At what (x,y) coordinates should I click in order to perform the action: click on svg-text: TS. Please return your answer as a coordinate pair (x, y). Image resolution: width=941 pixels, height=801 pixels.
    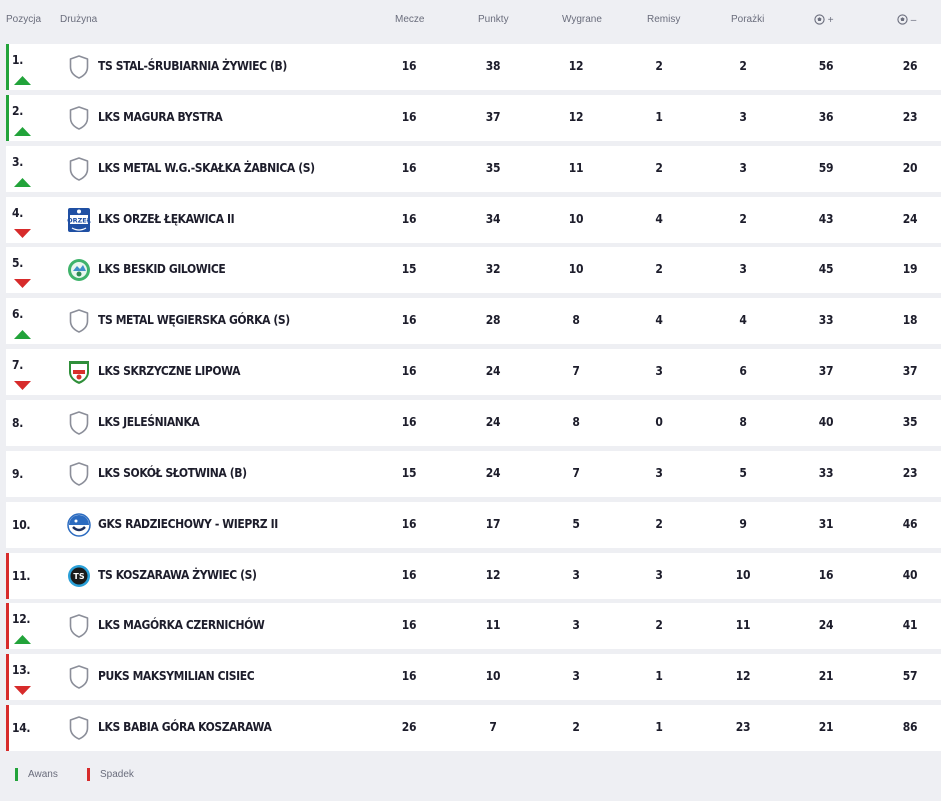
    Looking at the image, I should click on (78, 576).